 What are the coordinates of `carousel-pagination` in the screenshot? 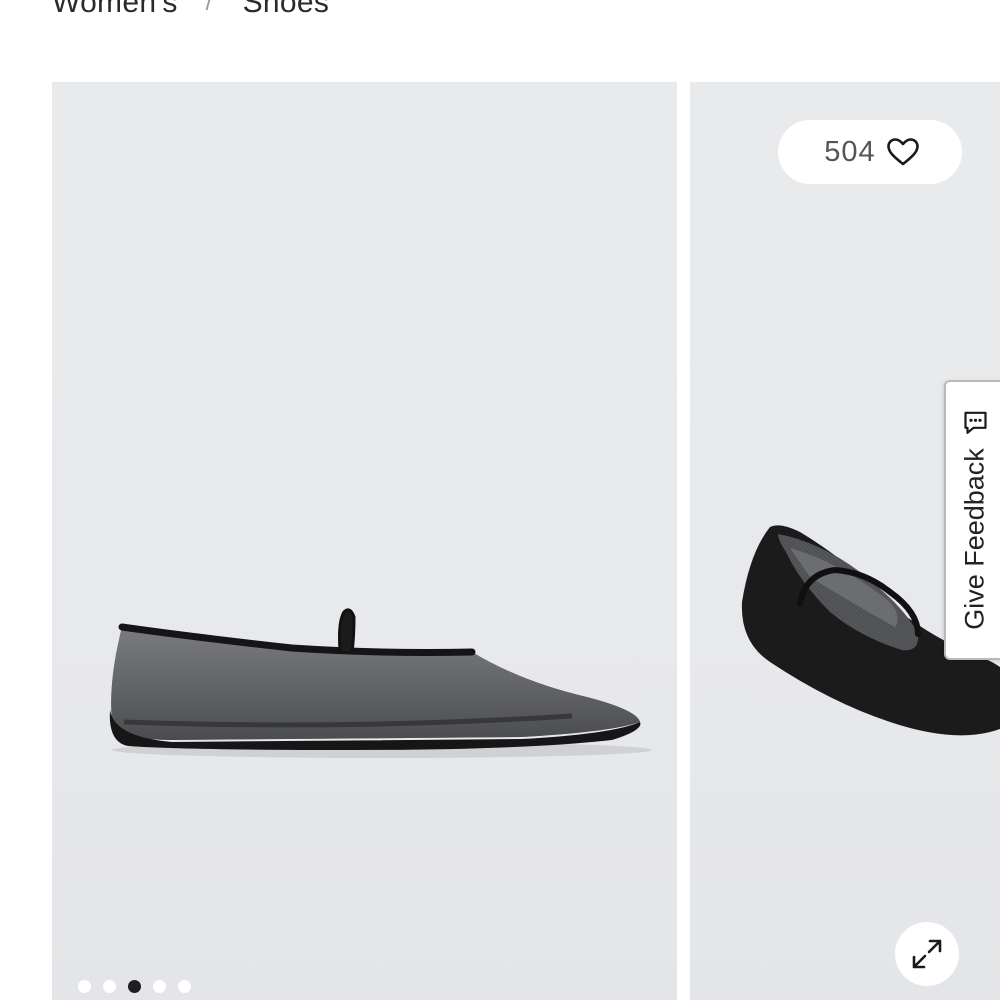 It's located at (134, 986).